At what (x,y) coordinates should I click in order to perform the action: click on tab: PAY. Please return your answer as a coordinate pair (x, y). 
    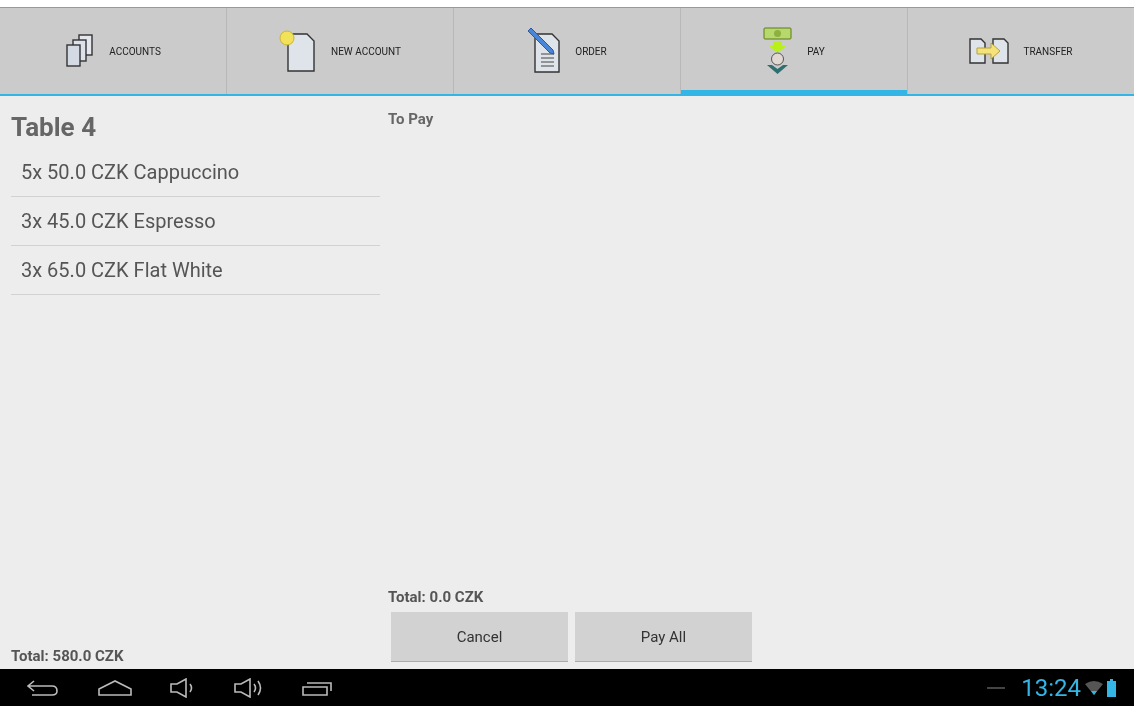
    Looking at the image, I should click on (793, 51).